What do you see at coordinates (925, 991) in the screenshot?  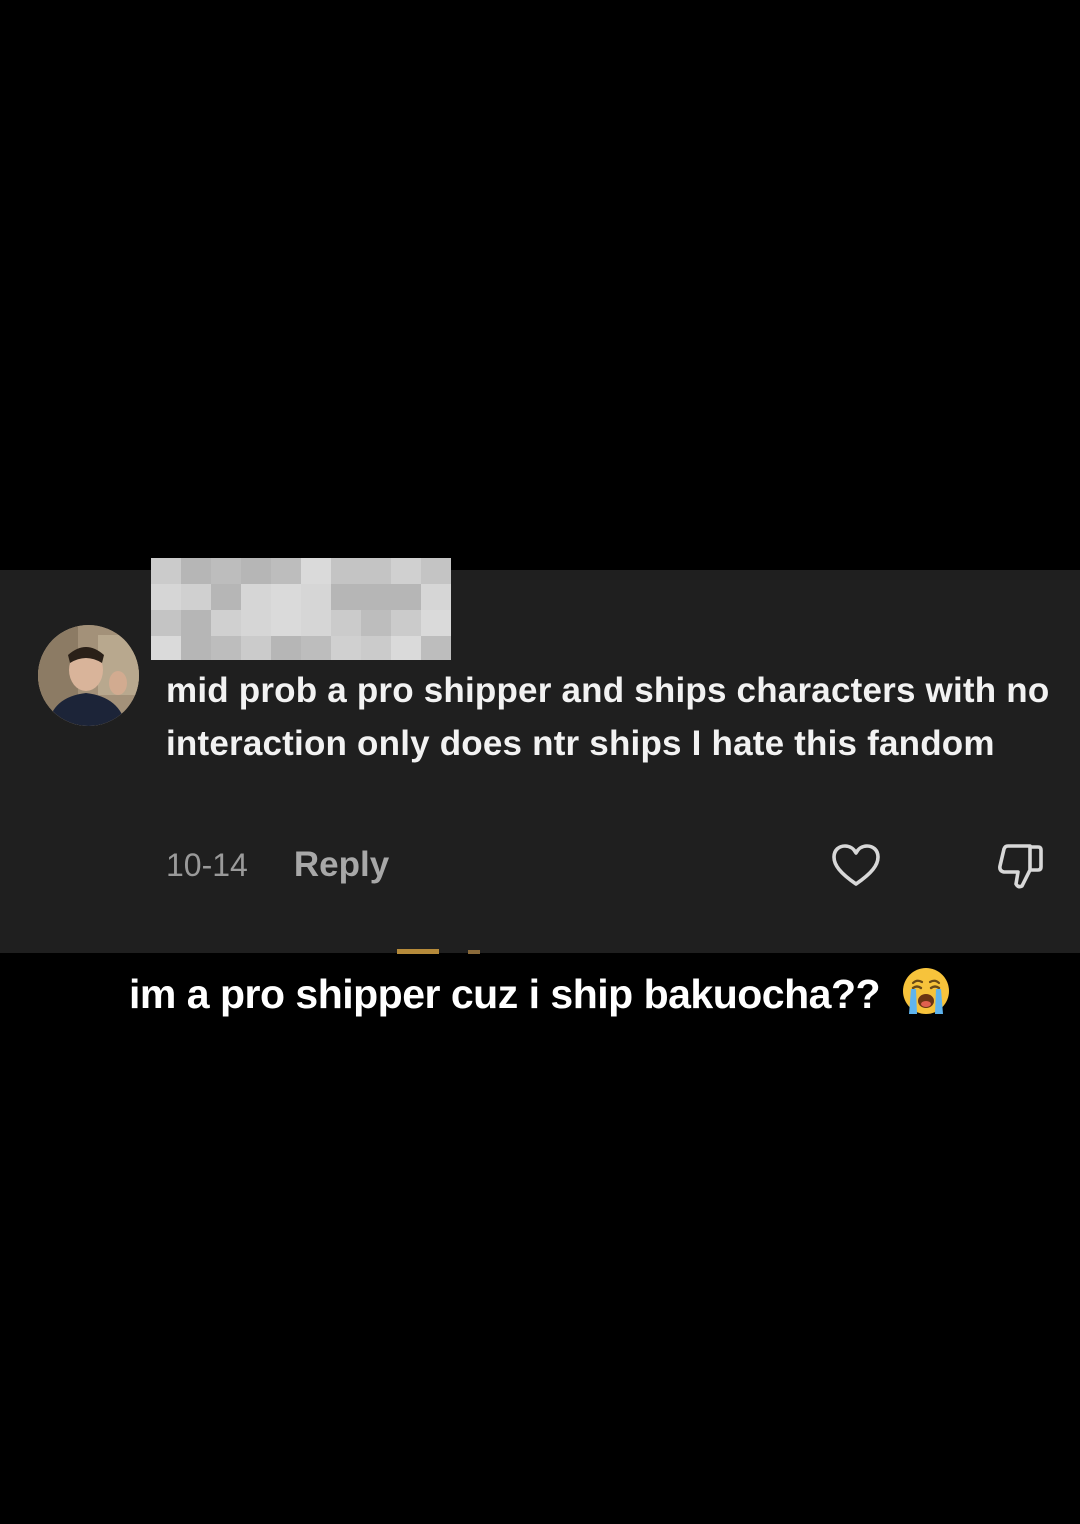 I see `loudly-crying-face-icon` at bounding box center [925, 991].